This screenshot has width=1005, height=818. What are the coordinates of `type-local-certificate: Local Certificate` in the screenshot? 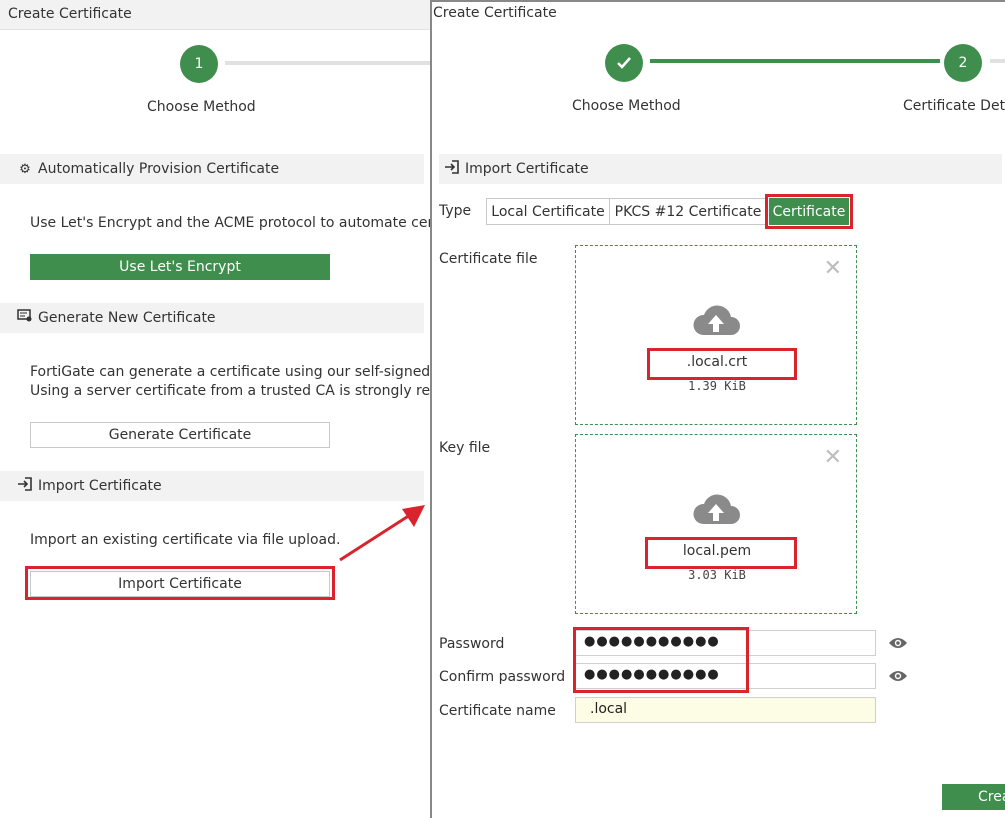 It's located at (548, 211).